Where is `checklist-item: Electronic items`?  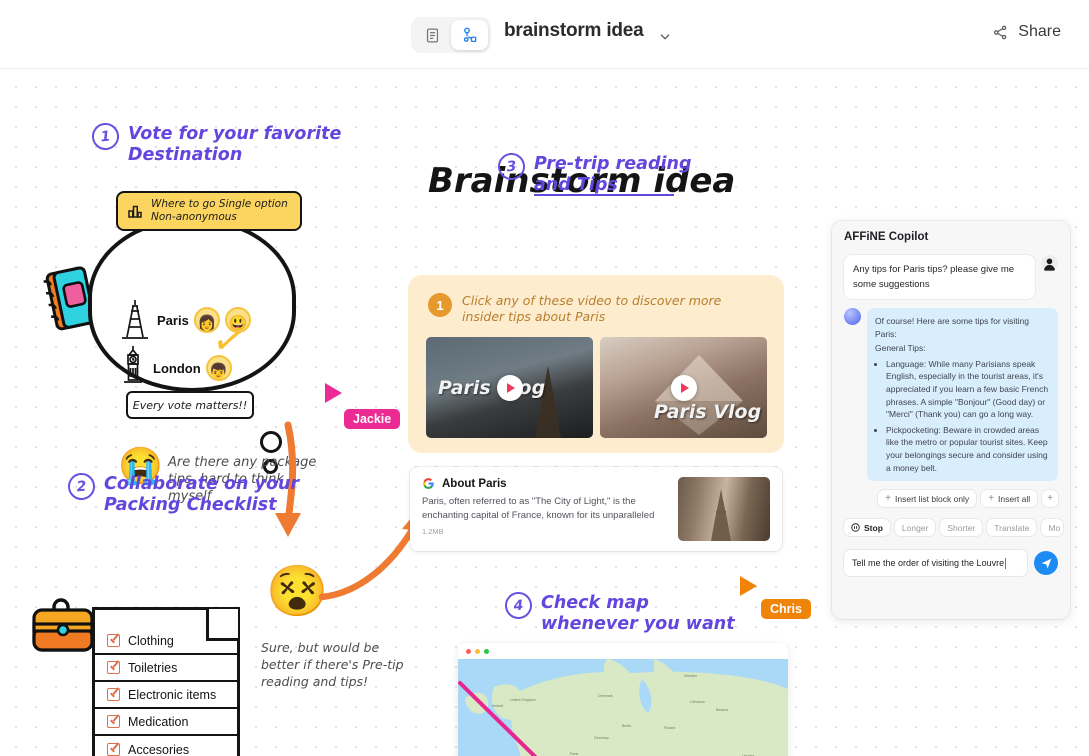 checklist-item: Electronic items is located at coordinates (166, 695).